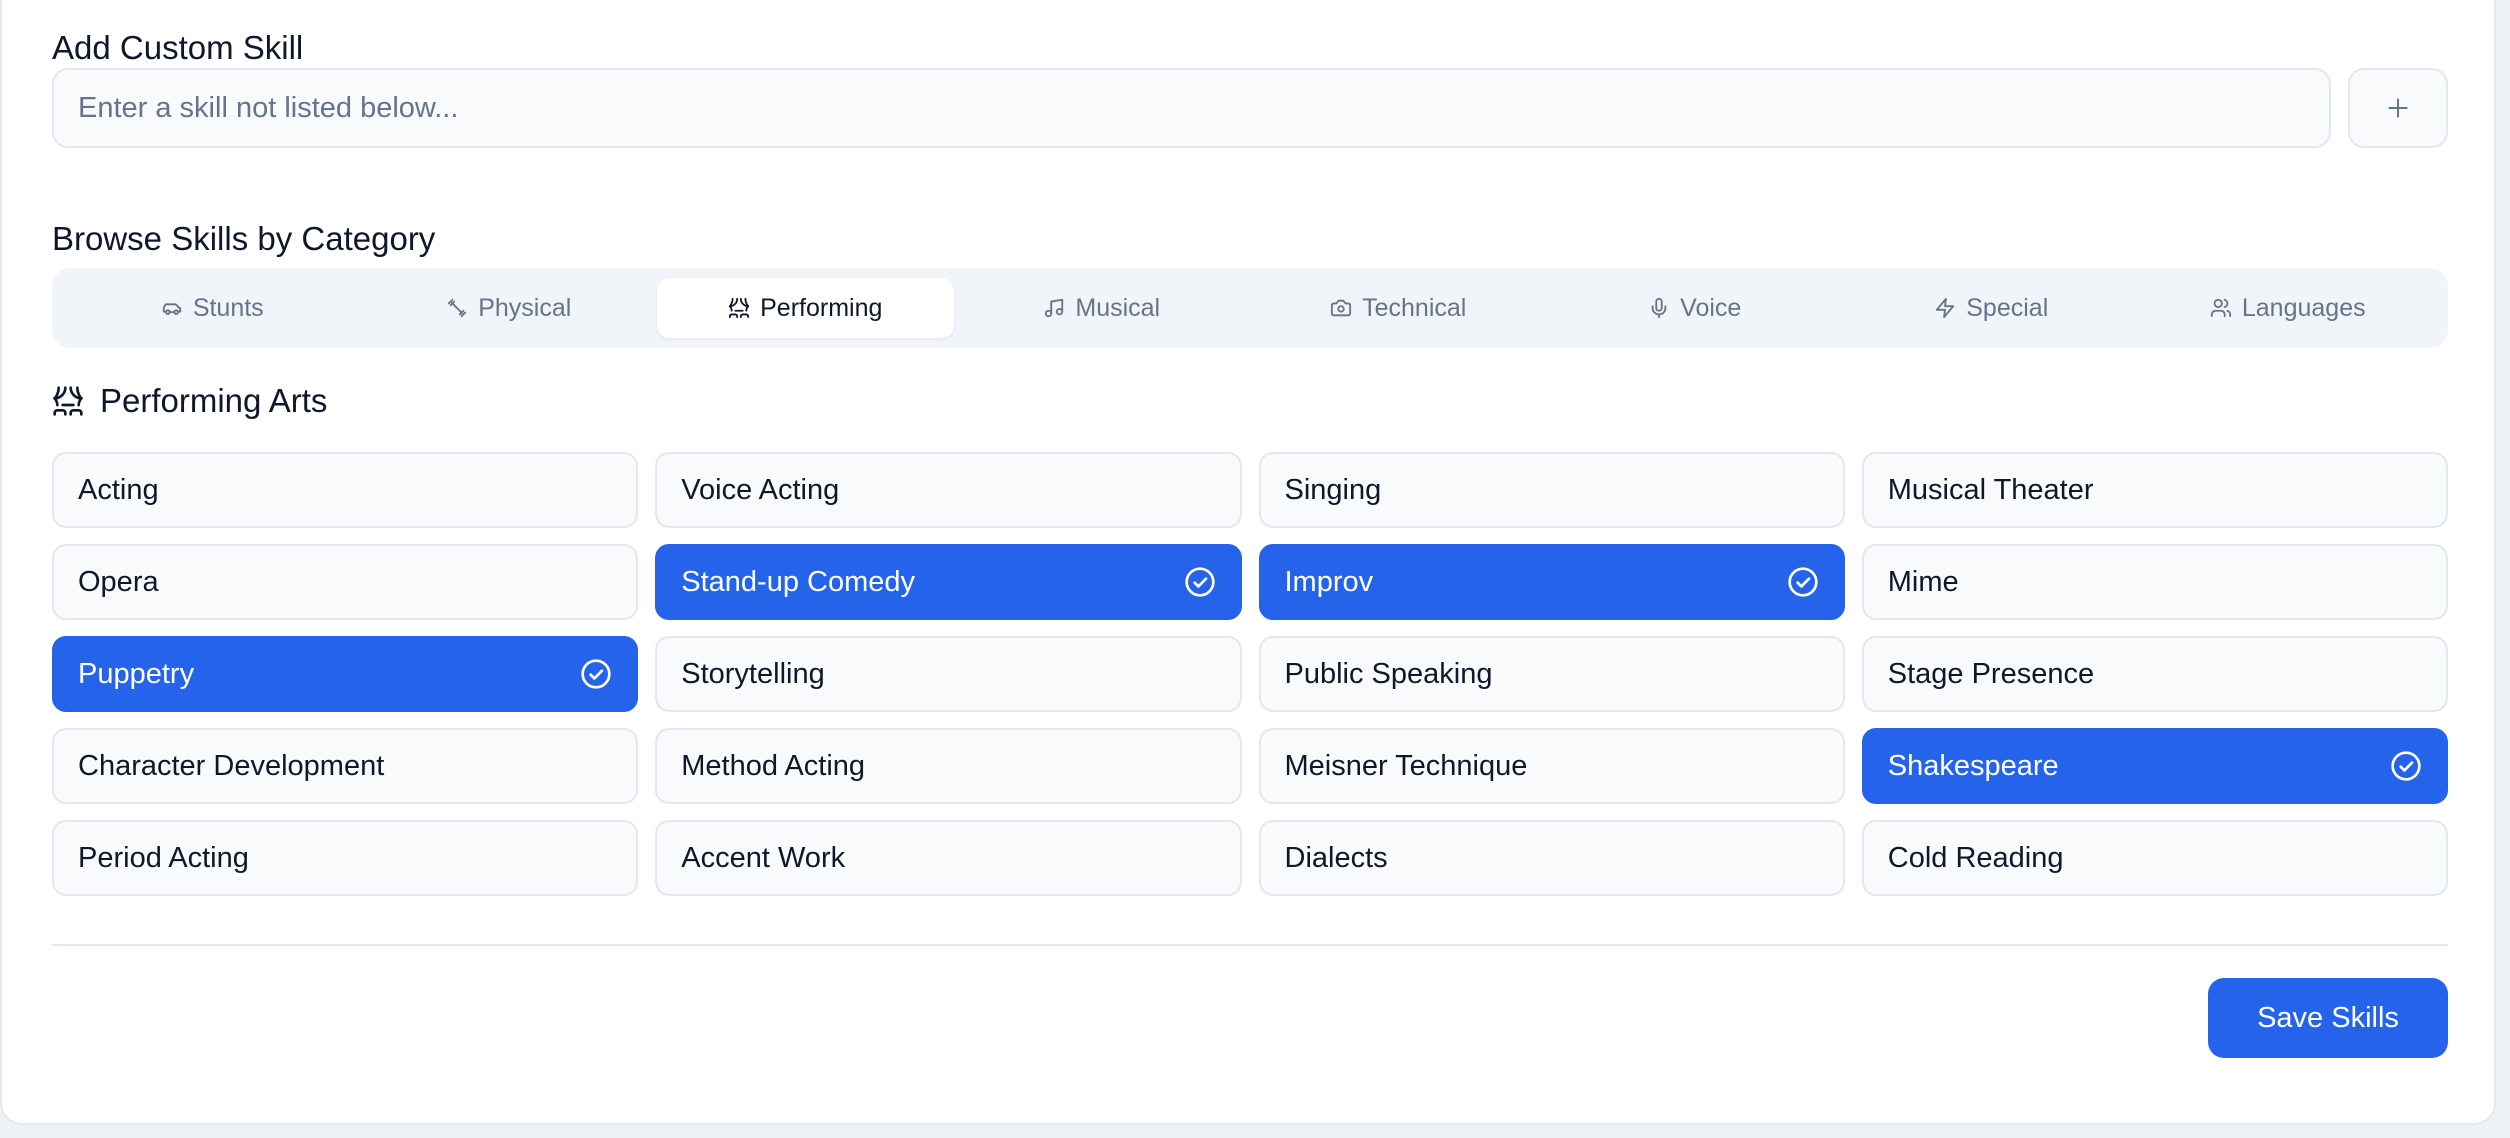  Describe the element at coordinates (948, 490) in the screenshot. I see `skill-chip: Voice Acting` at that location.